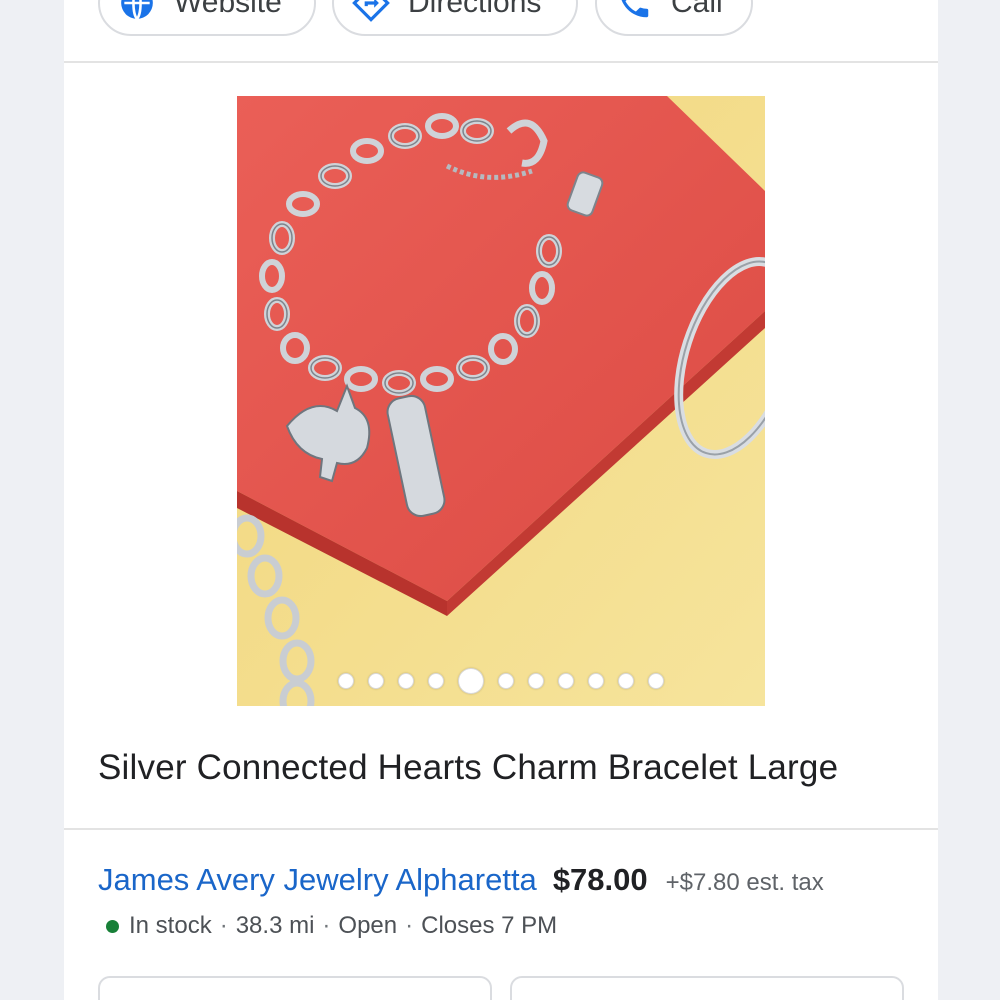 Image resolution: width=1000 pixels, height=1000 pixels. What do you see at coordinates (368, 925) in the screenshot?
I see `open-status: Open` at bounding box center [368, 925].